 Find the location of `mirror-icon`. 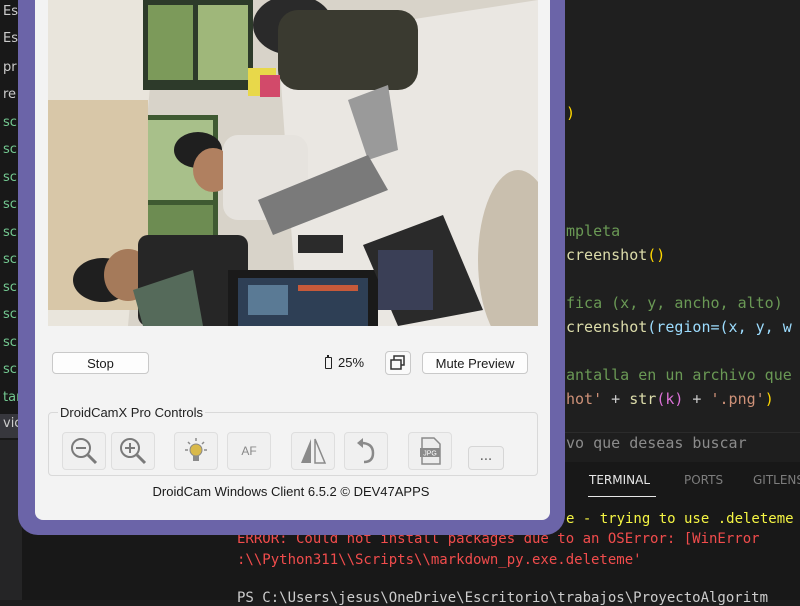

mirror-icon is located at coordinates (314, 451).